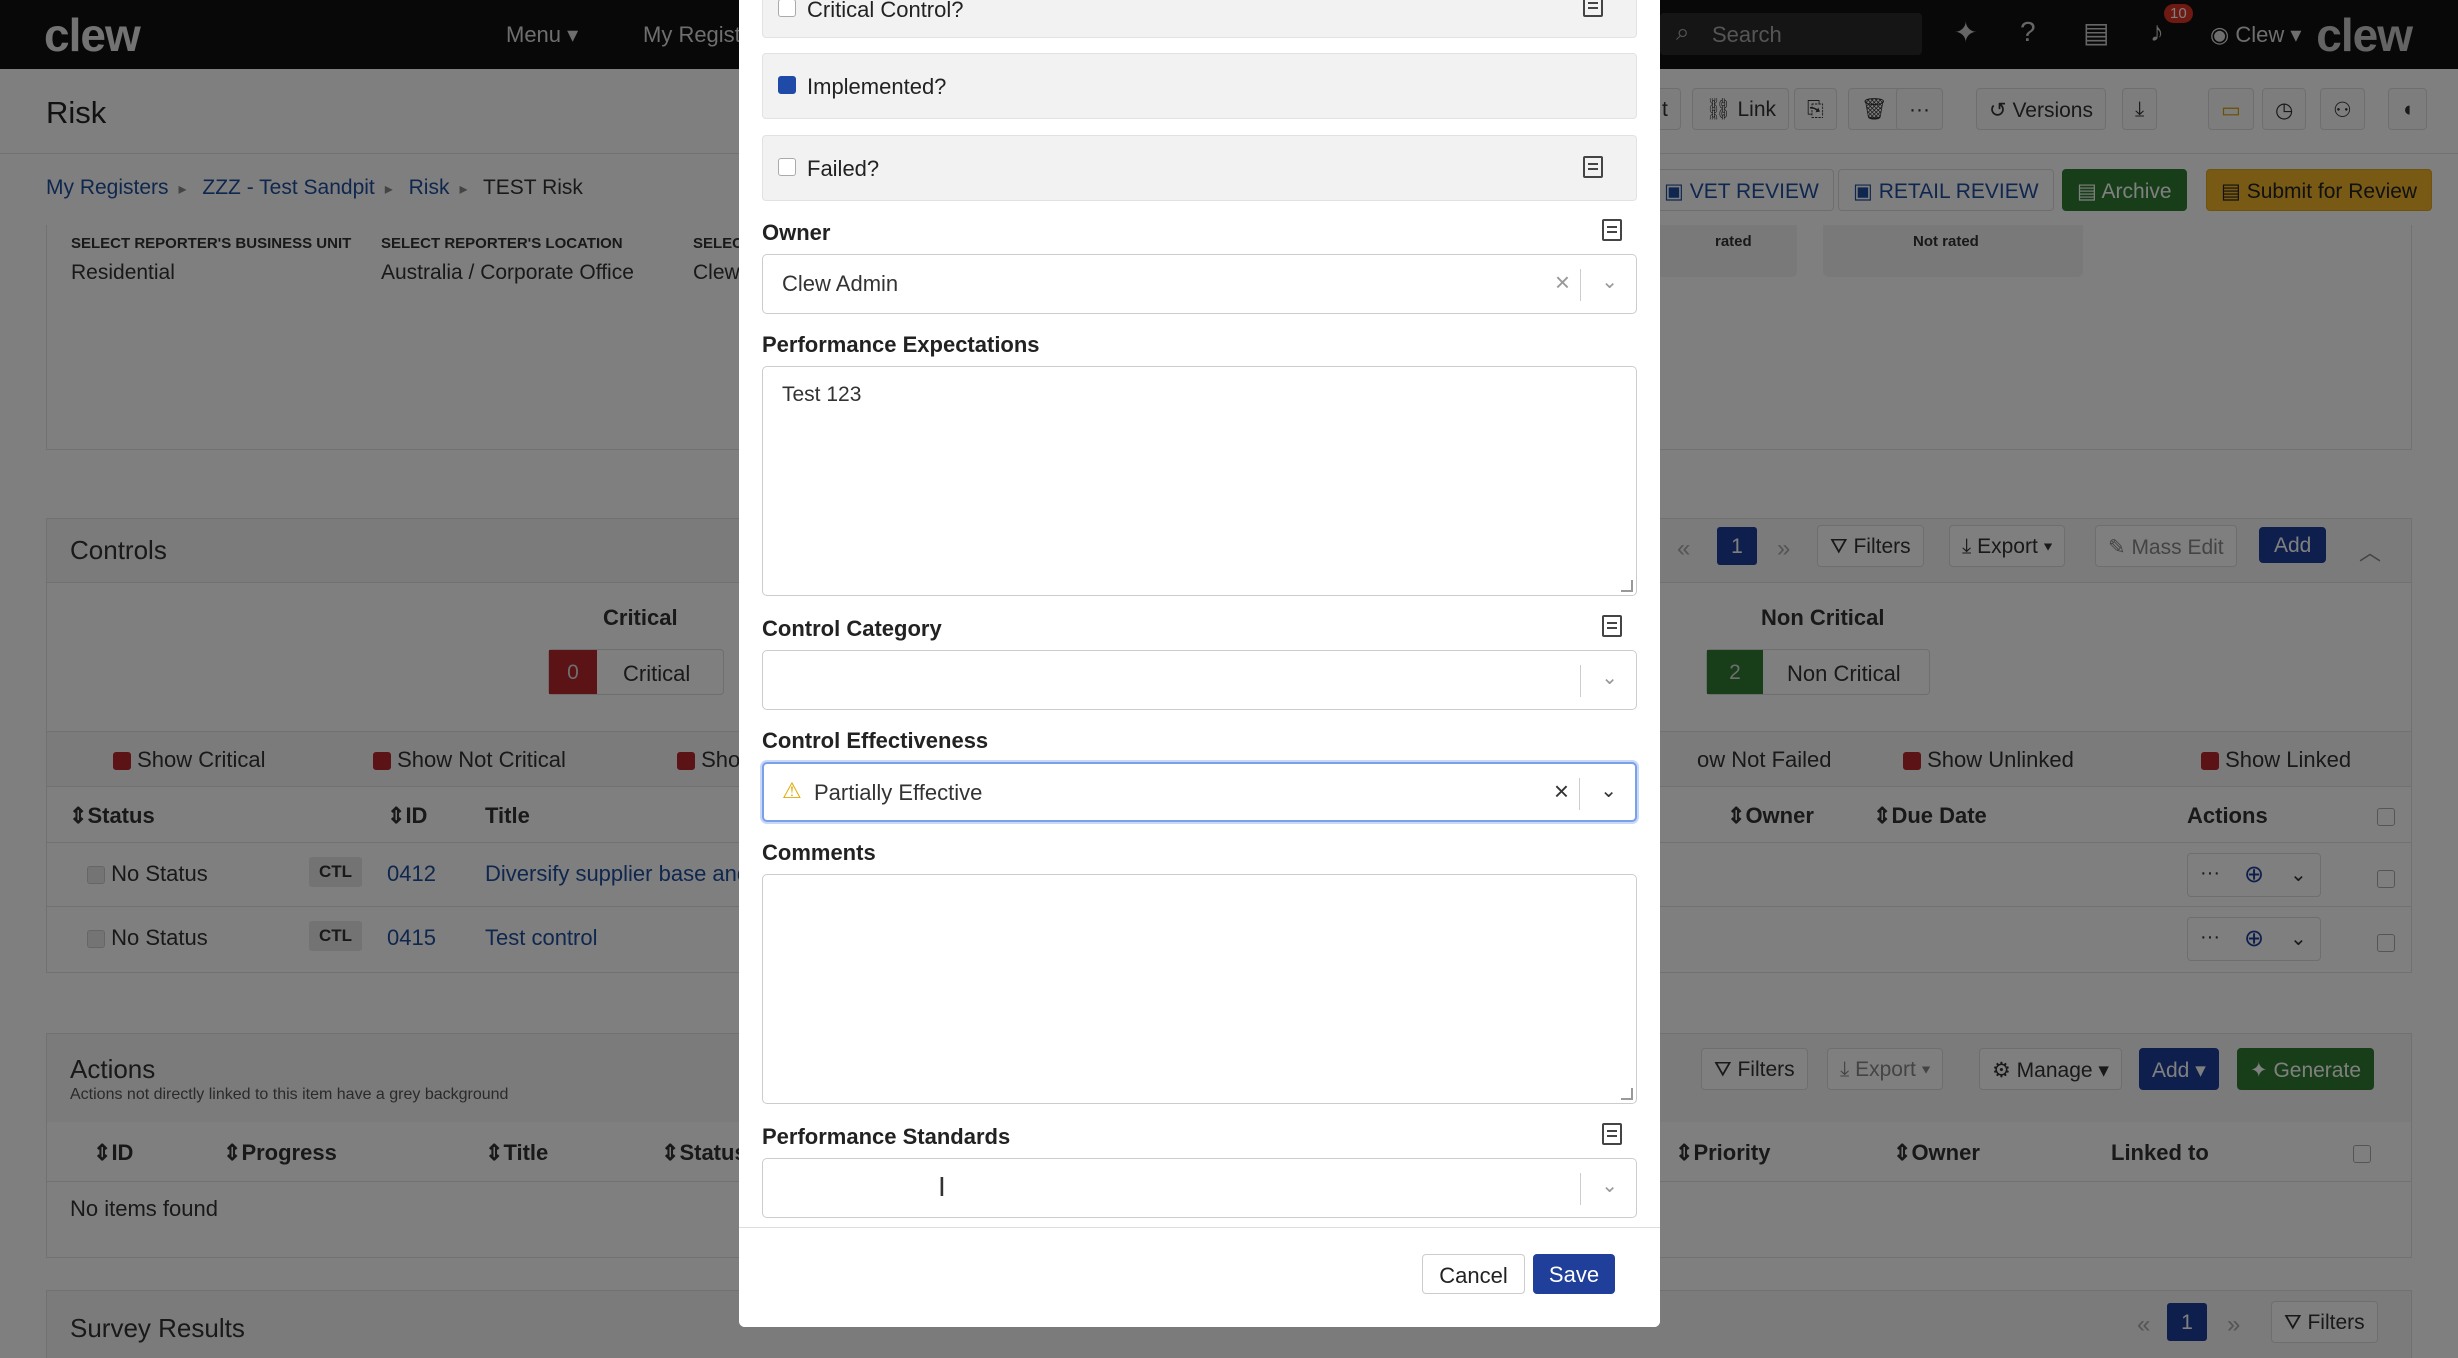 This screenshot has height=1358, width=2458. I want to click on cancel-button: Cancel, so click(1473, 1274).